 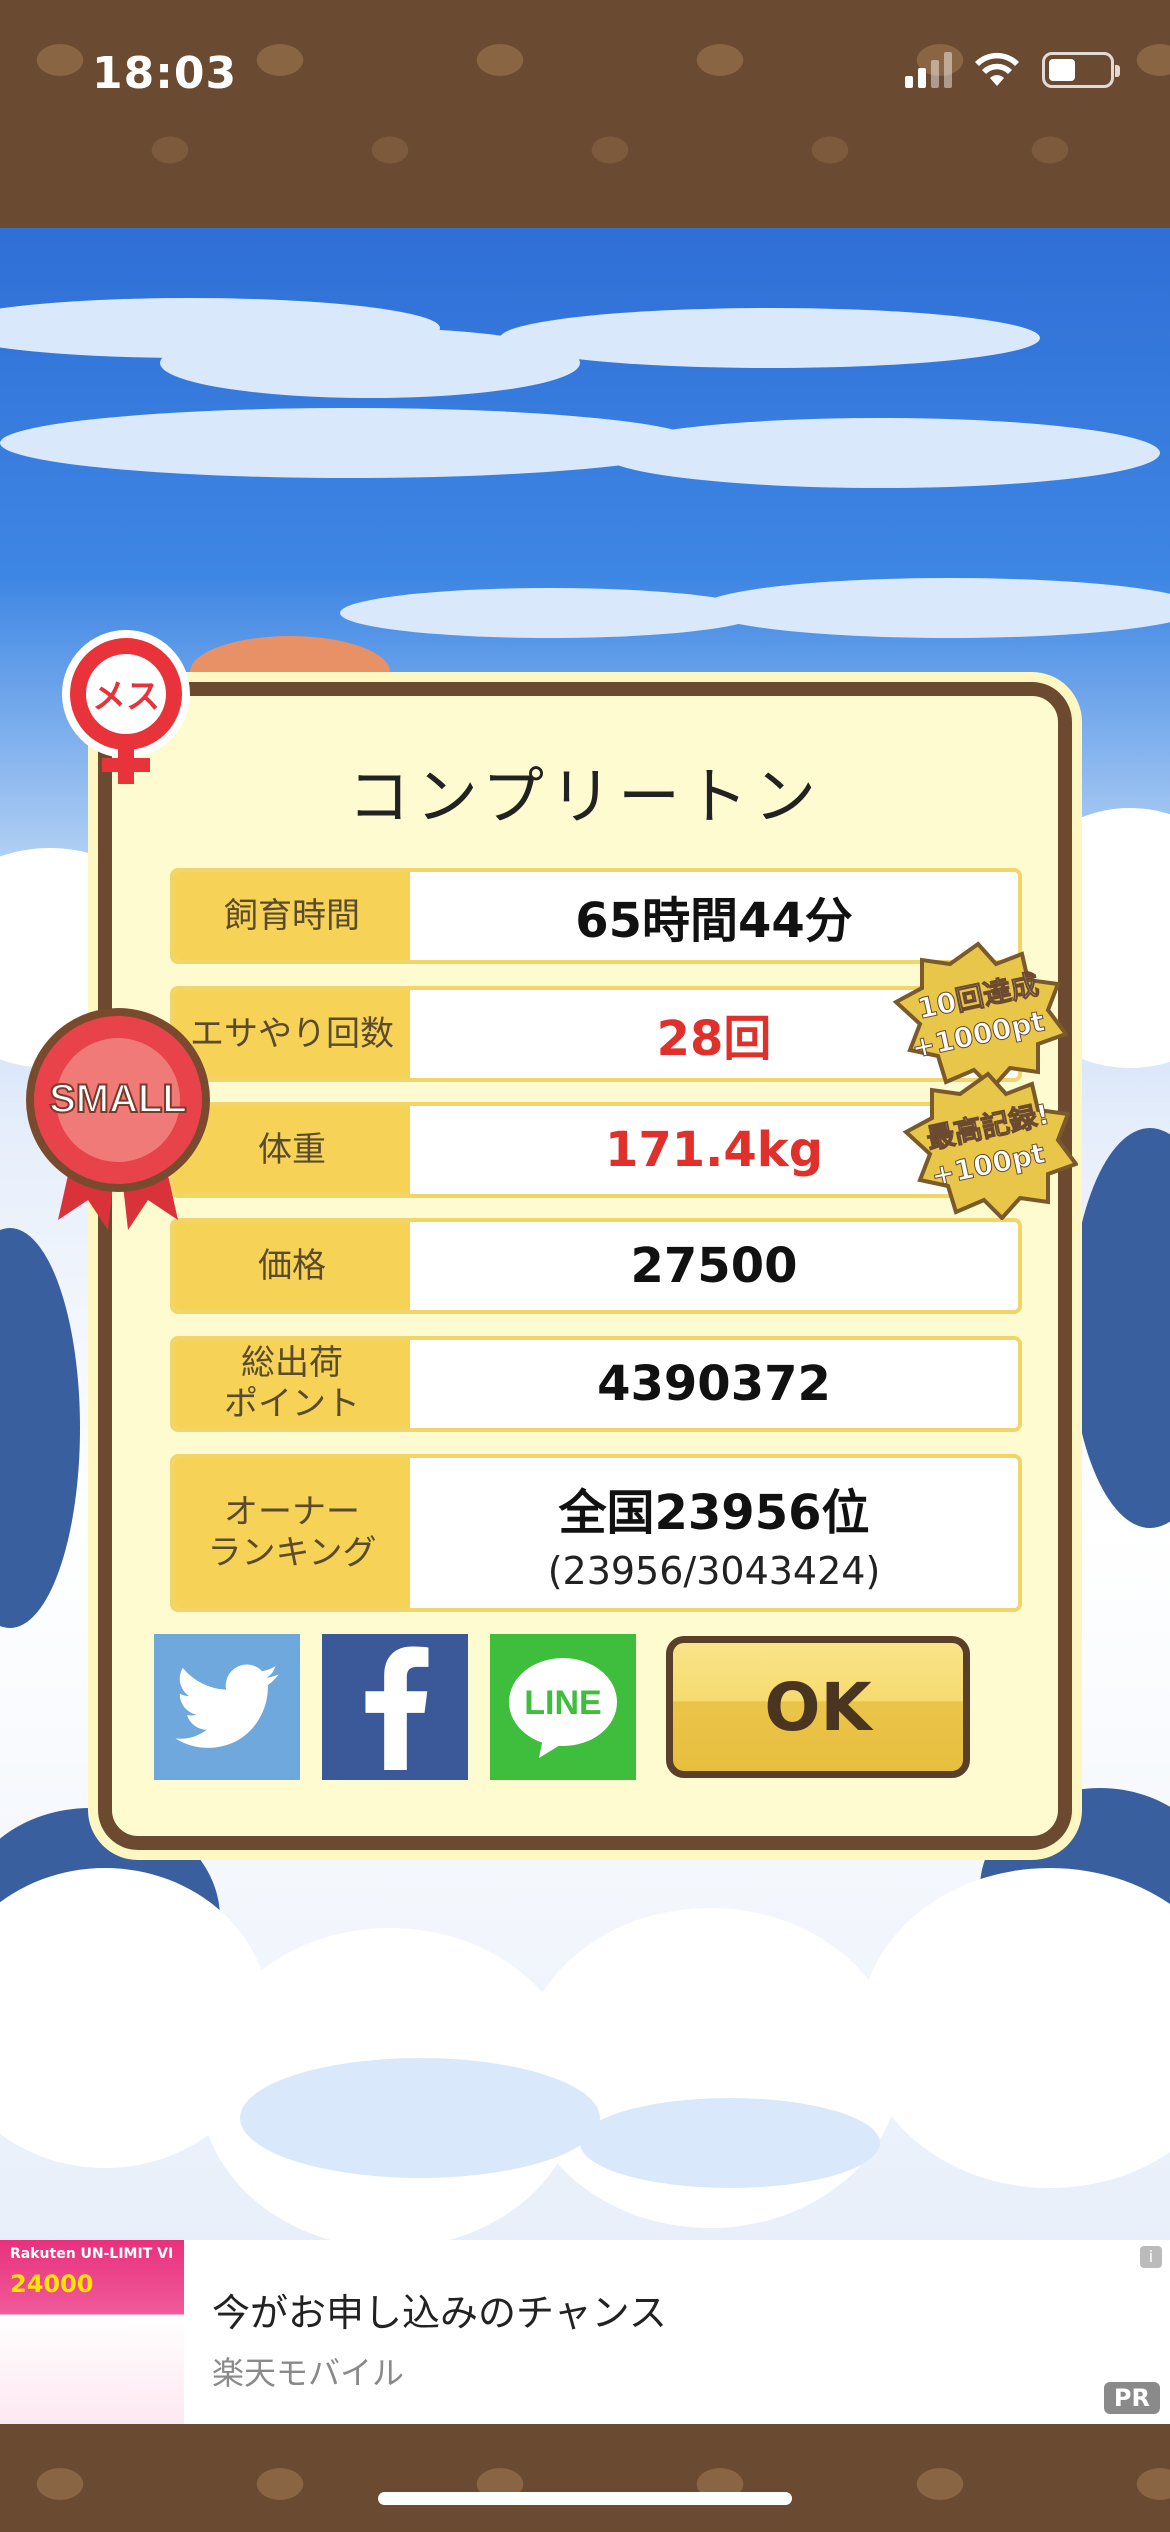 I want to click on ad-source: 楽天モバイル, so click(x=308, y=2373).